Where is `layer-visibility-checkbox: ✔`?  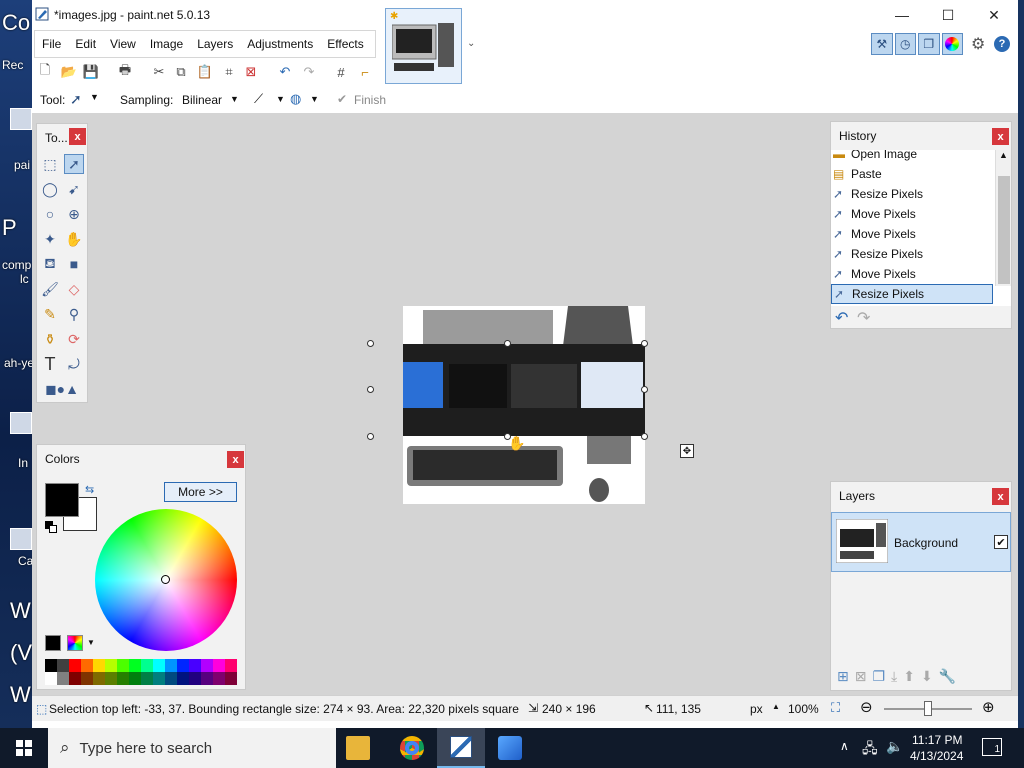
layer-visibility-checkbox: ✔ is located at coordinates (1001, 542).